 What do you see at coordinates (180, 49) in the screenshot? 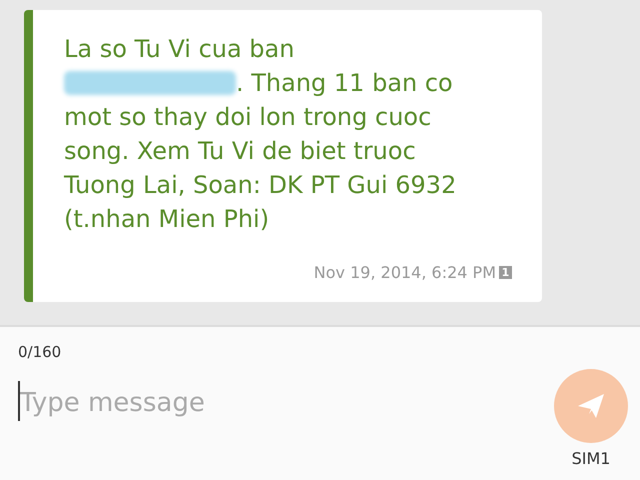
I see `message-text: La so Tu Vi cua ban` at bounding box center [180, 49].